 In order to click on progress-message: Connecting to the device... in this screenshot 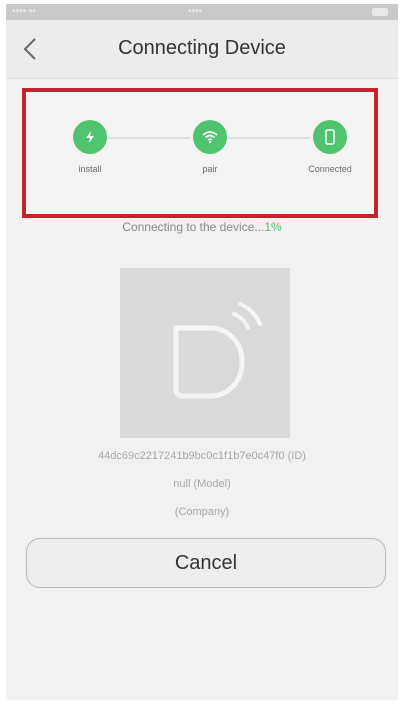, I will do `click(193, 227)`.